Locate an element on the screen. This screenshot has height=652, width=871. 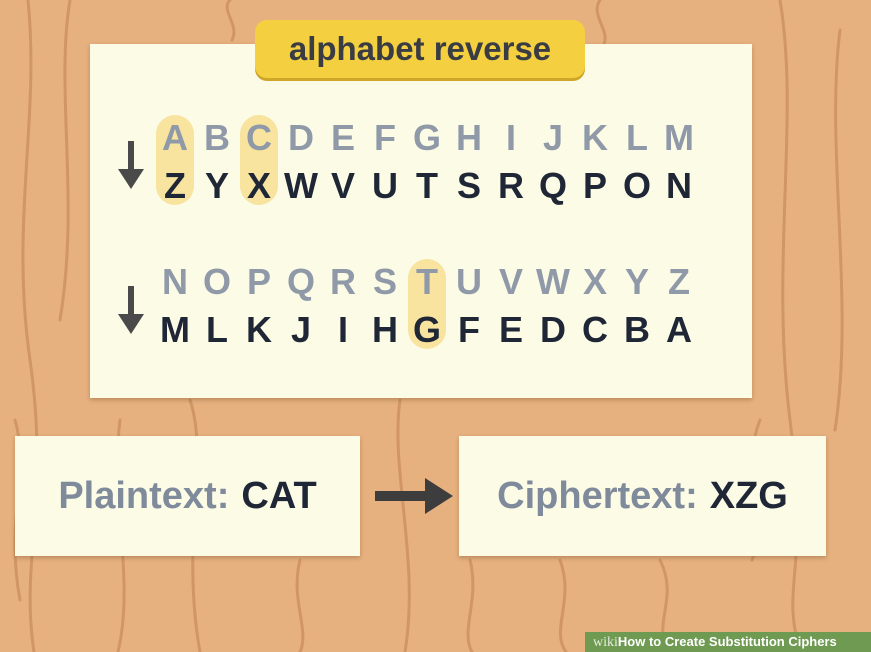
wikihow-watermark: wikiHow to Create Substitution Ciphers is located at coordinates (728, 642).